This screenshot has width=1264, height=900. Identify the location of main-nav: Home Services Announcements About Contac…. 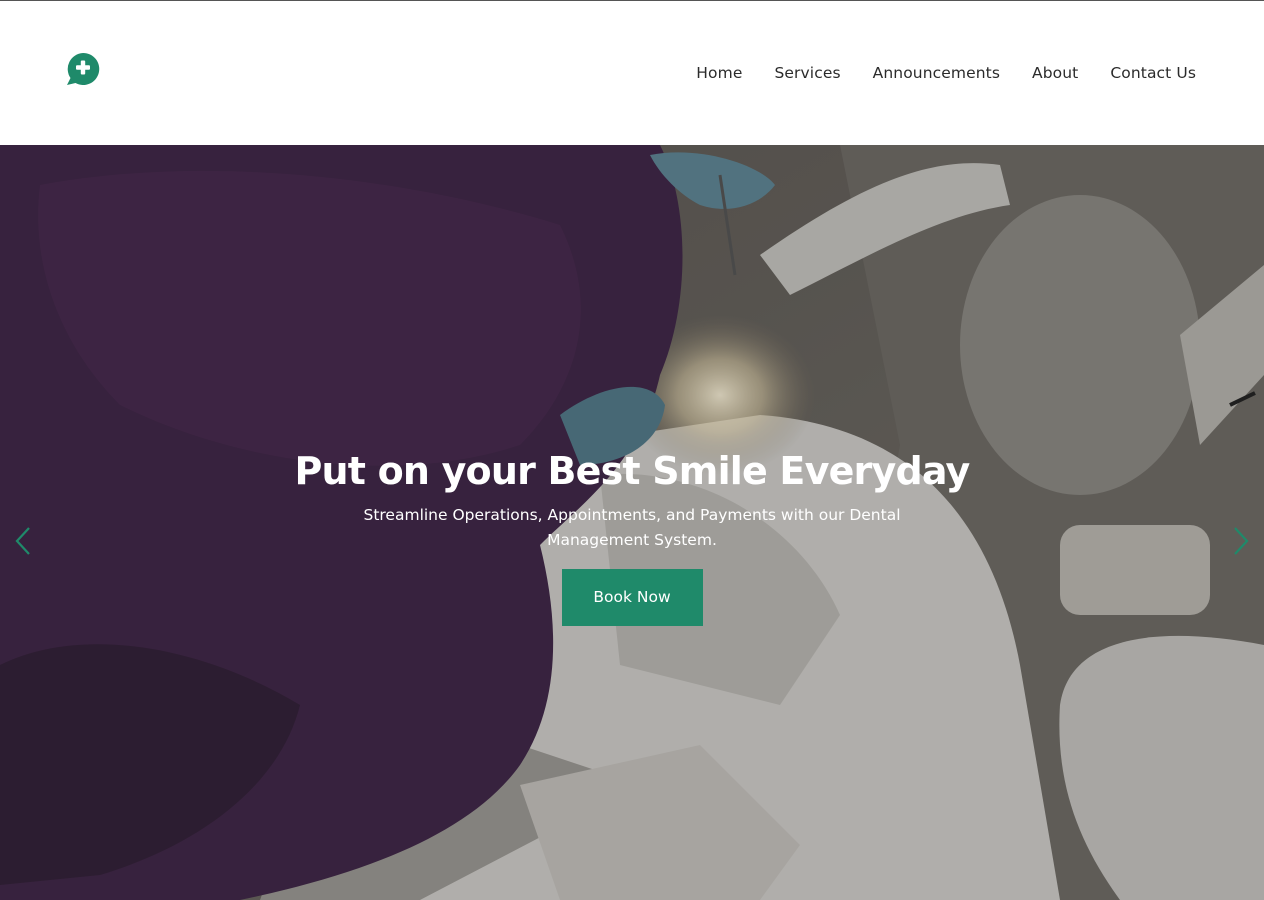
(946, 73).